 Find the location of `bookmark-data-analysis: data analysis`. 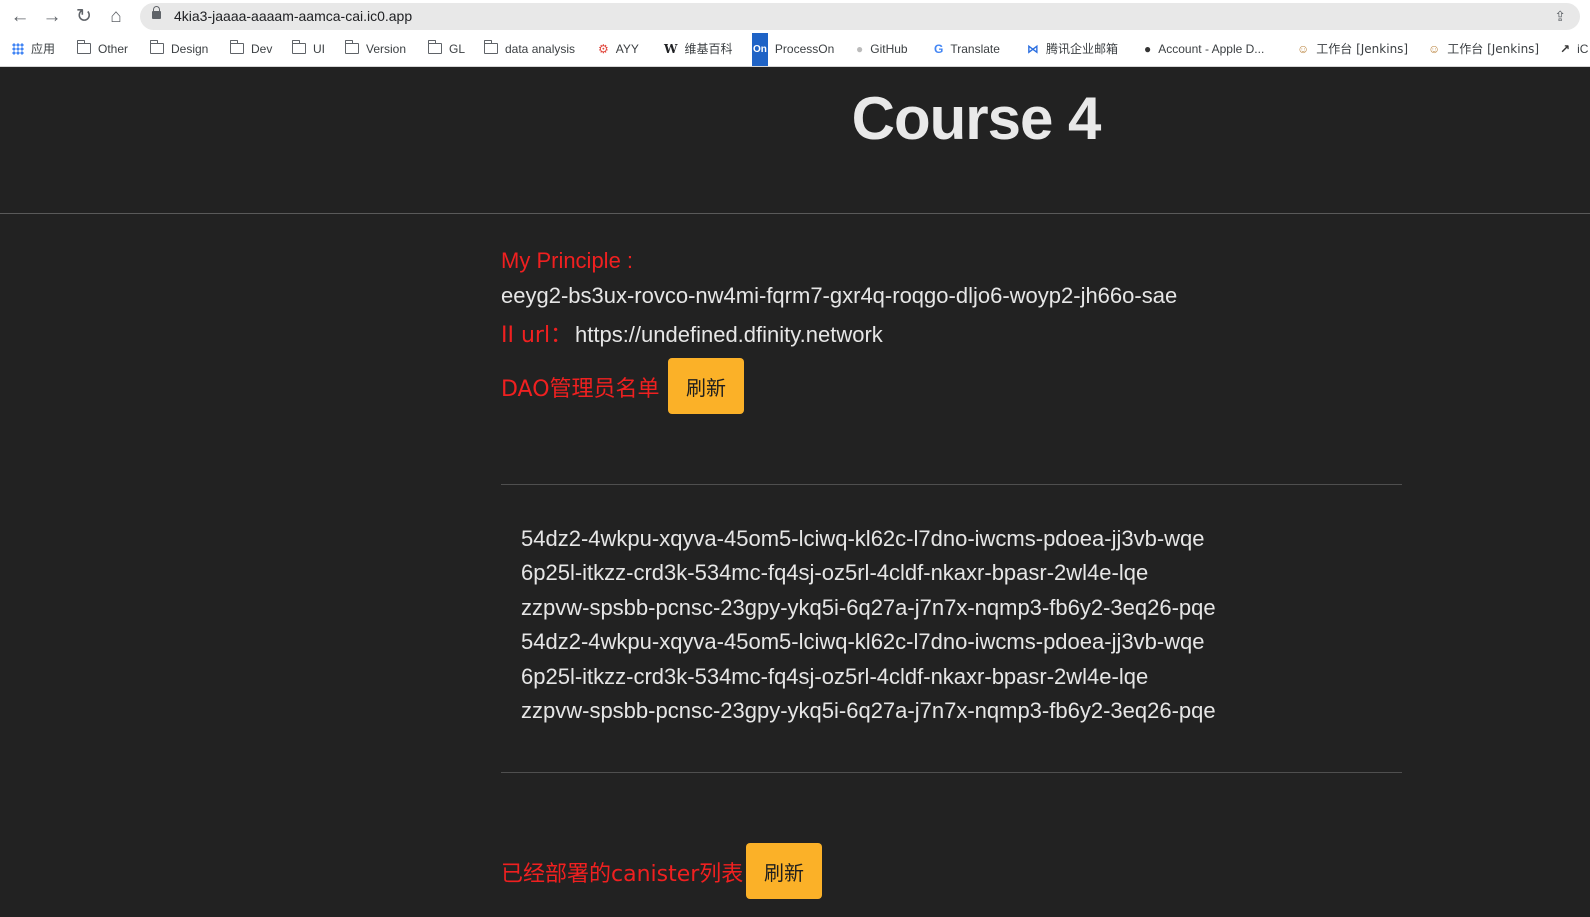

bookmark-data-analysis: data analysis is located at coordinates (529, 49).